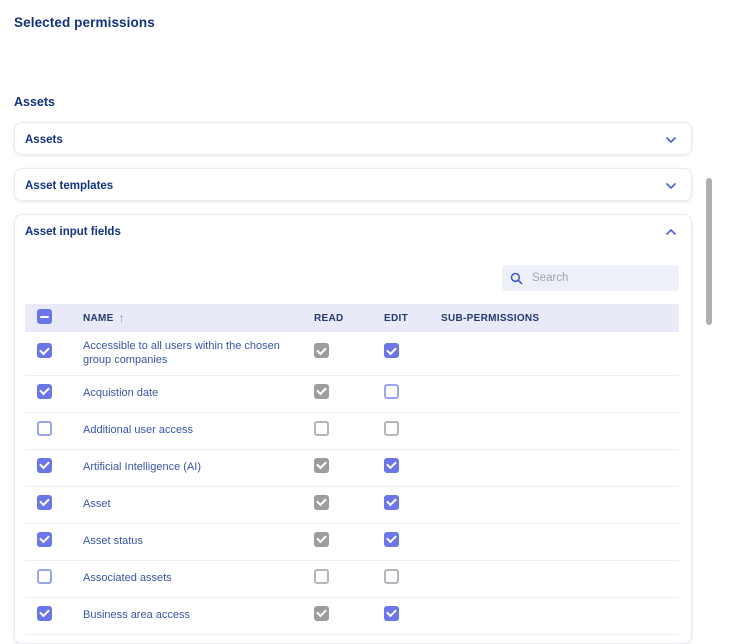  Describe the element at coordinates (352, 579) in the screenshot. I see `table-row: Associated assets` at that location.